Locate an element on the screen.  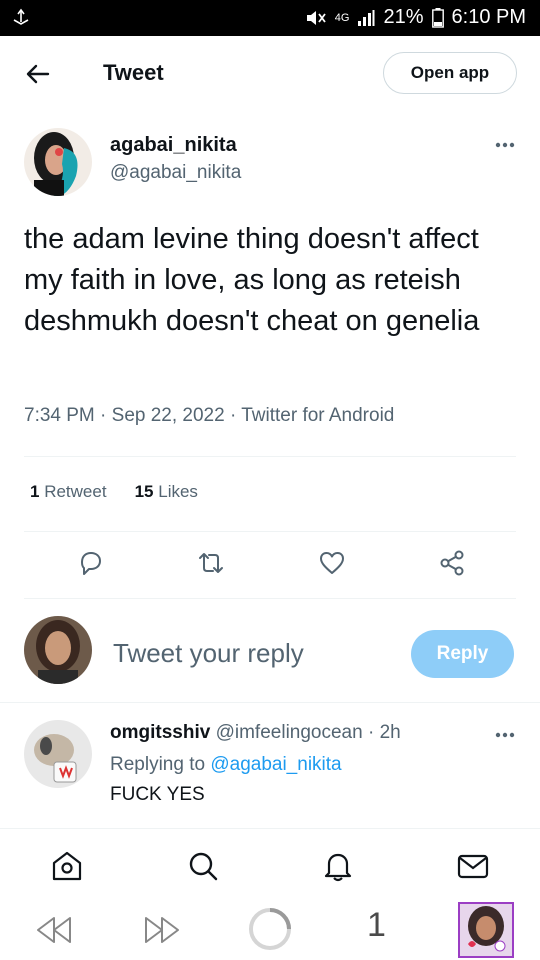
home-icon is located at coordinates (67, 866).